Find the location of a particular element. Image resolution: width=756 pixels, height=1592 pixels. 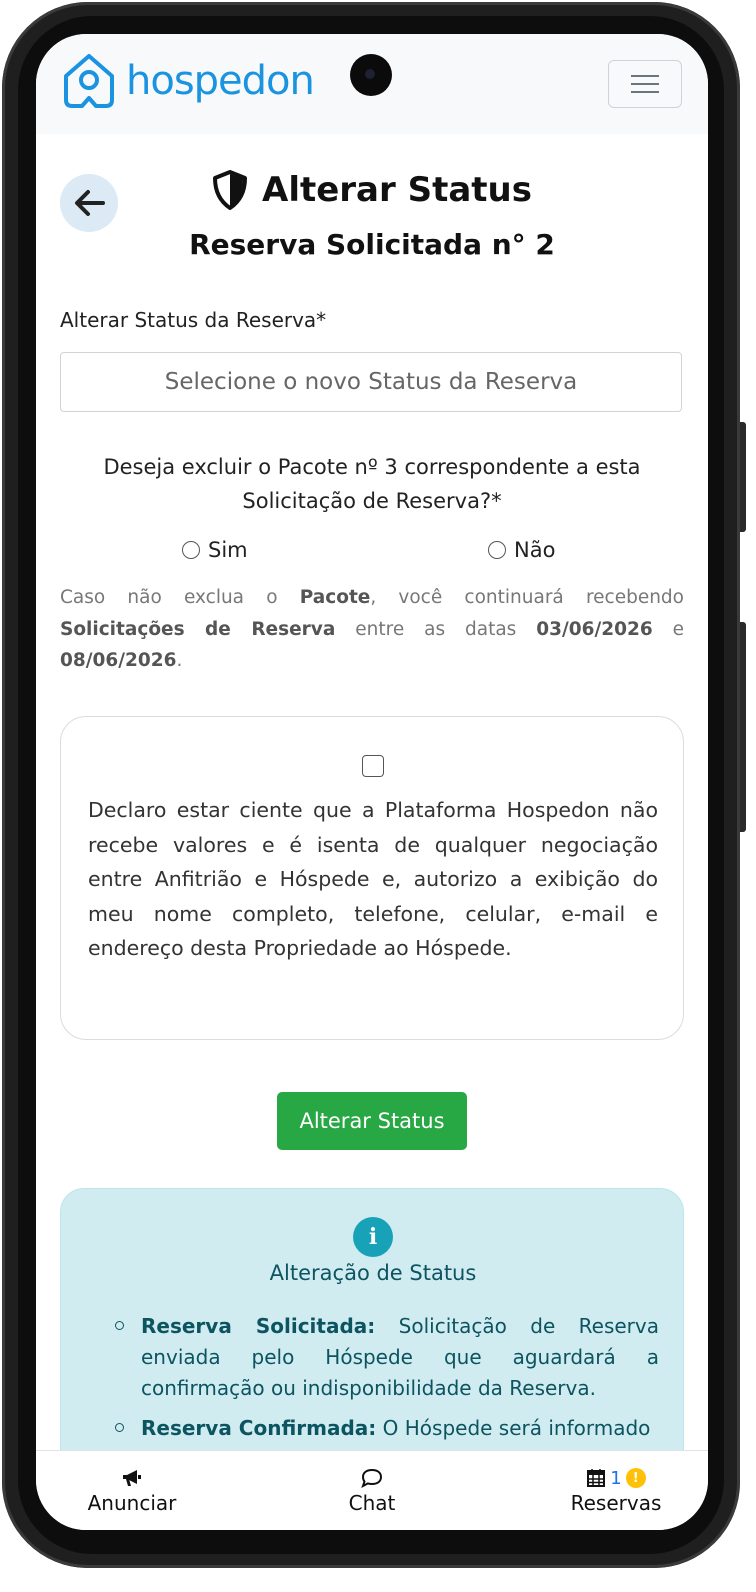

note-bold: Solicitações de Reserva is located at coordinates (198, 629).